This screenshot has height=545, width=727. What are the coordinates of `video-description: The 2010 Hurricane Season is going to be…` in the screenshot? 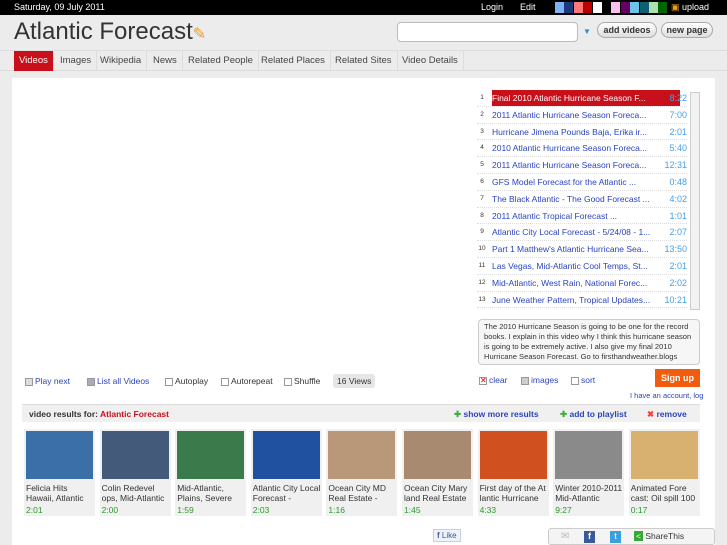 It's located at (589, 342).